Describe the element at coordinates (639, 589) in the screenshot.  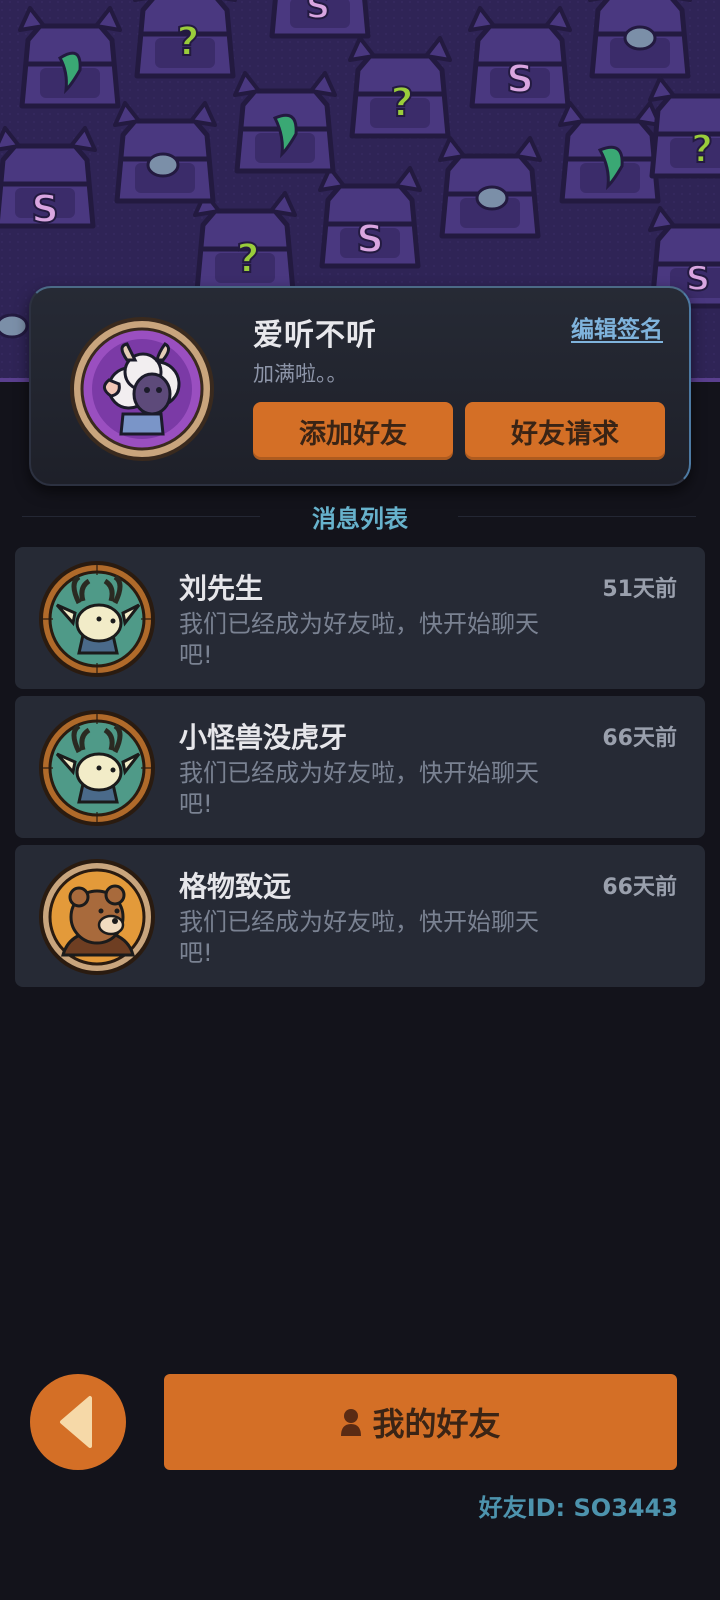
I see `message-time: 51天前` at that location.